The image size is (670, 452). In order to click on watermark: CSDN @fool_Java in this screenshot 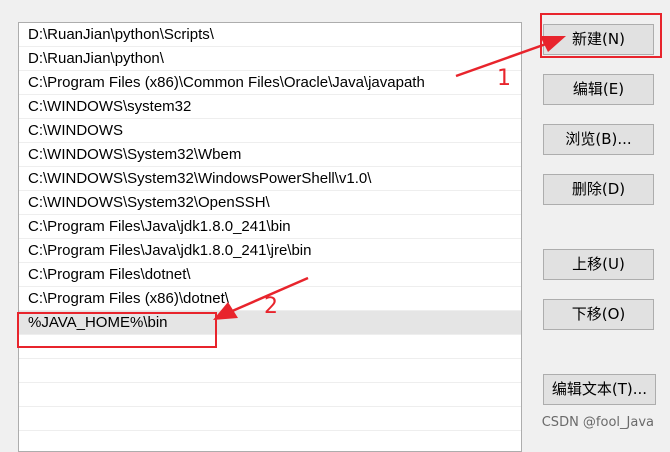, I will do `click(597, 422)`.